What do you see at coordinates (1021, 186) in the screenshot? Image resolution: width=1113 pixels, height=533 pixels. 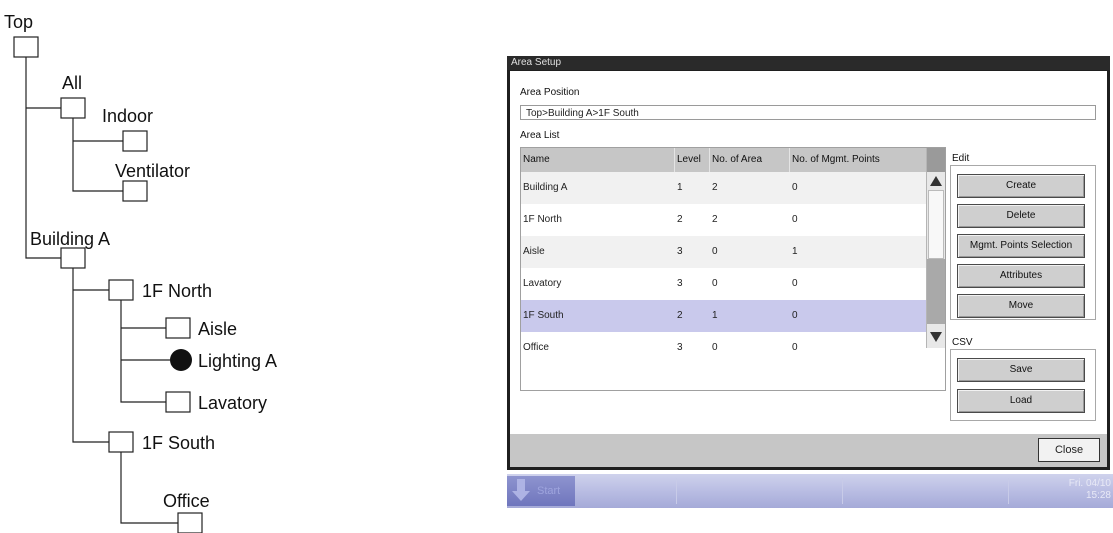 I see `create-button: Create` at bounding box center [1021, 186].